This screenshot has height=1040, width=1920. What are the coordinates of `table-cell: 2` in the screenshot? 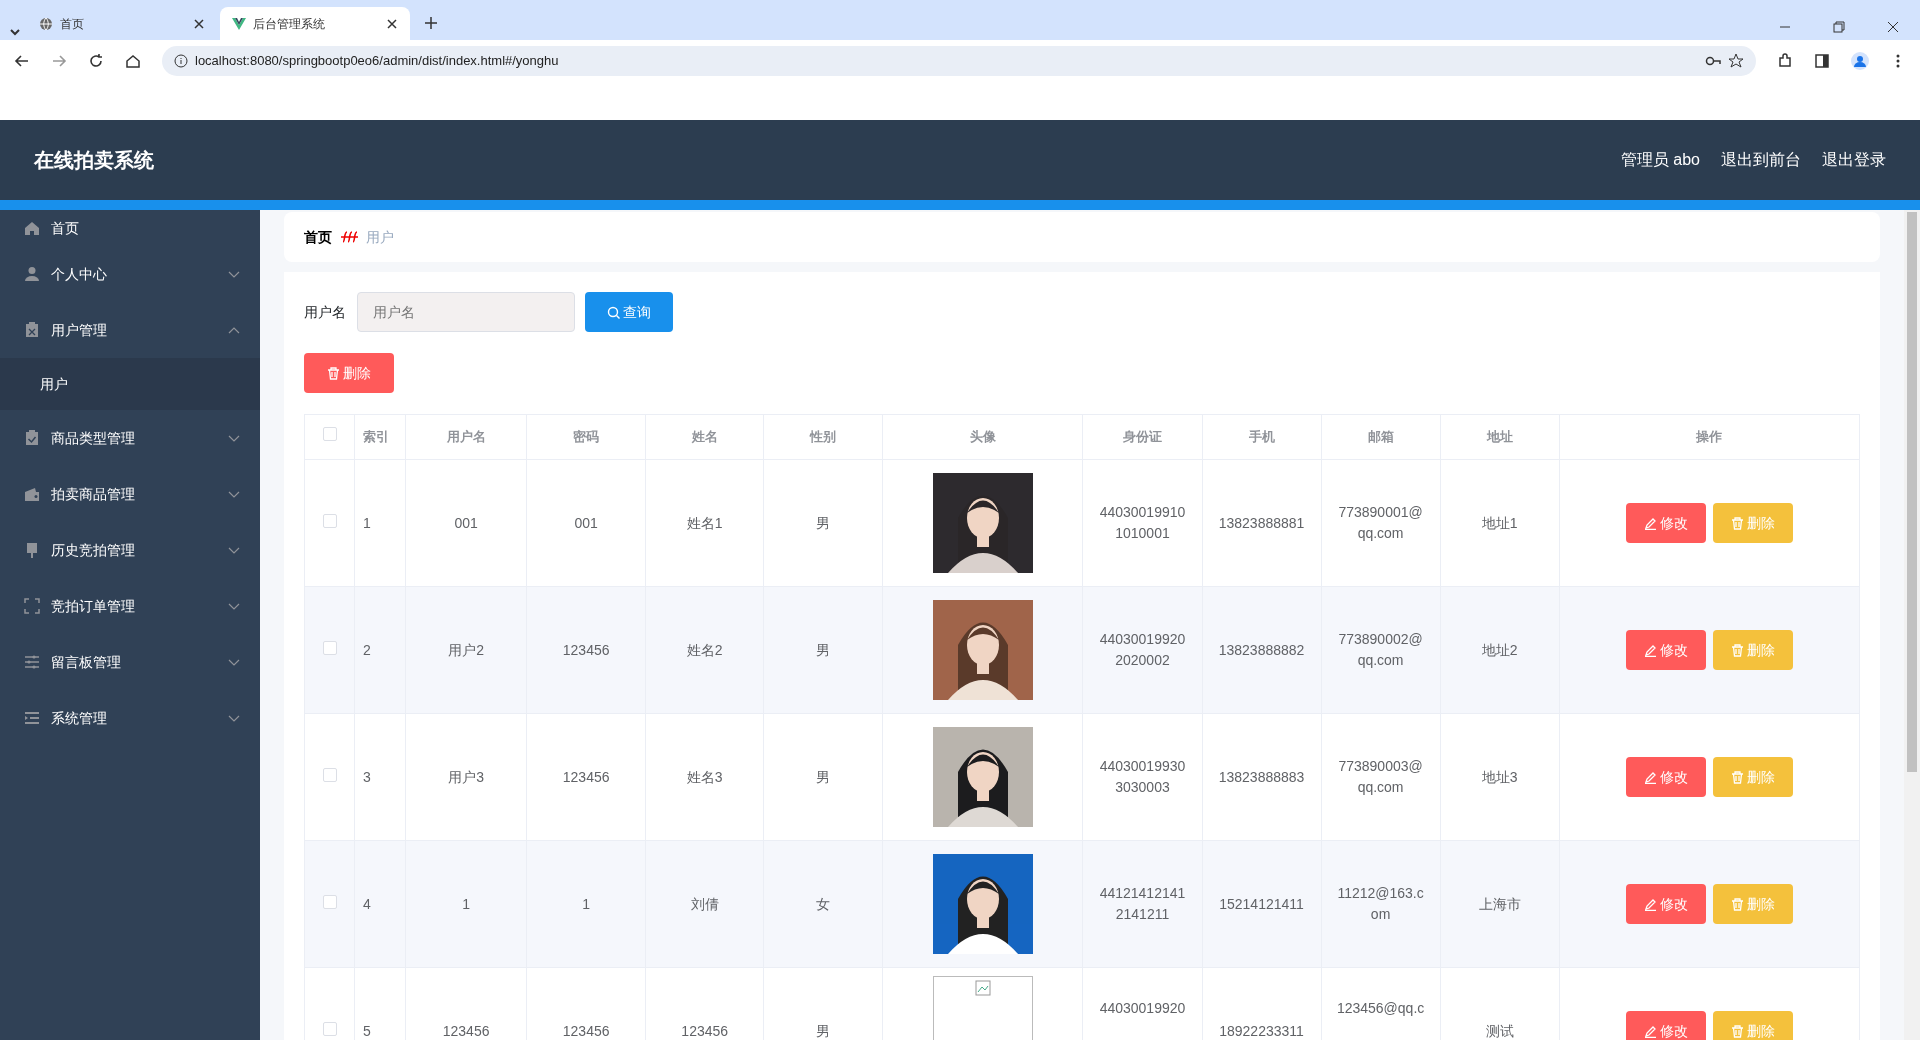 It's located at (380, 650).